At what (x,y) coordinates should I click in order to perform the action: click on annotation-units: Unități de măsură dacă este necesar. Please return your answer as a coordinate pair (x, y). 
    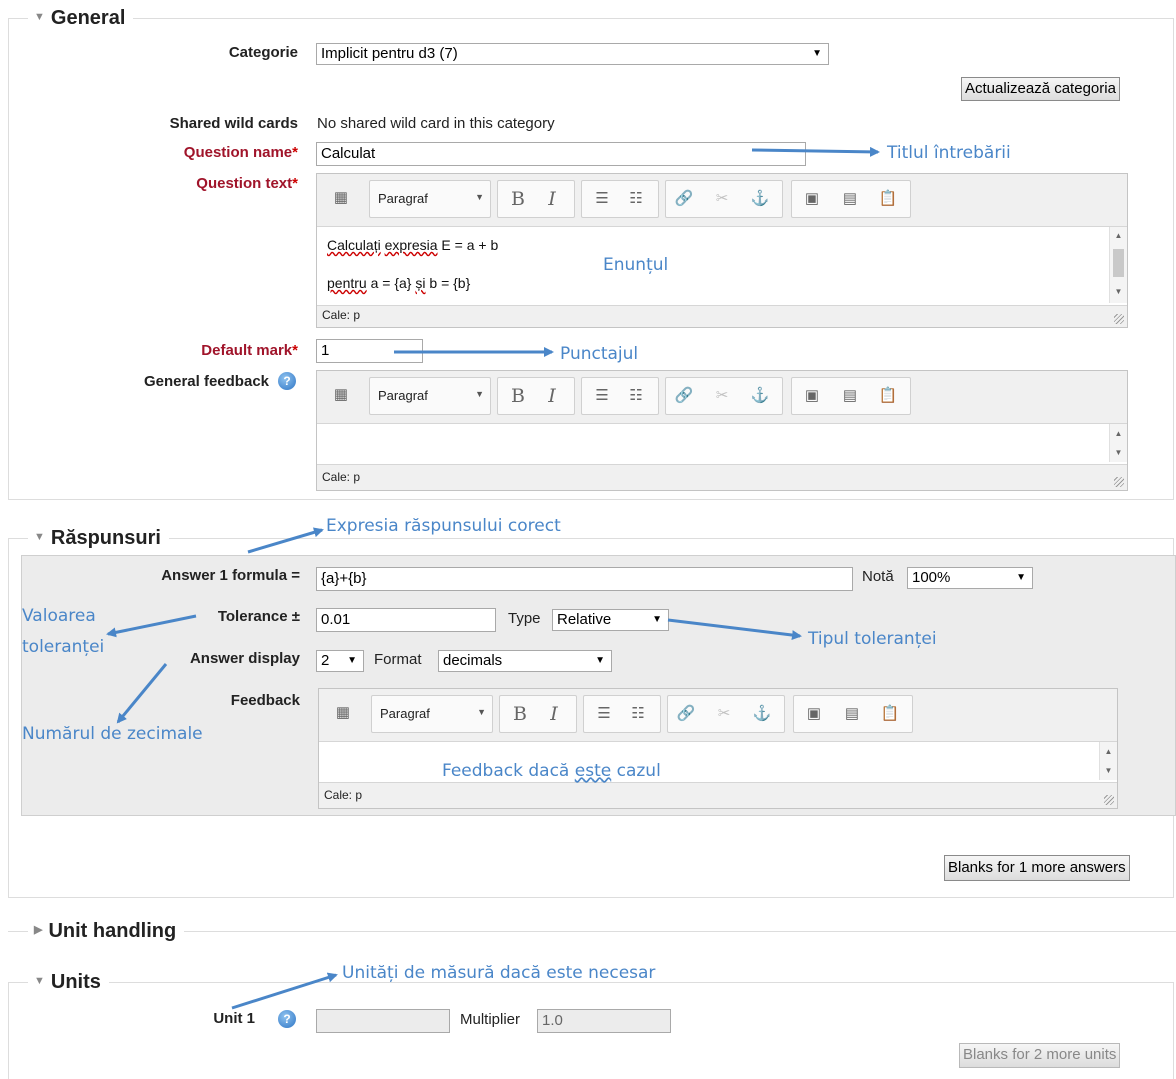
    Looking at the image, I should click on (499, 973).